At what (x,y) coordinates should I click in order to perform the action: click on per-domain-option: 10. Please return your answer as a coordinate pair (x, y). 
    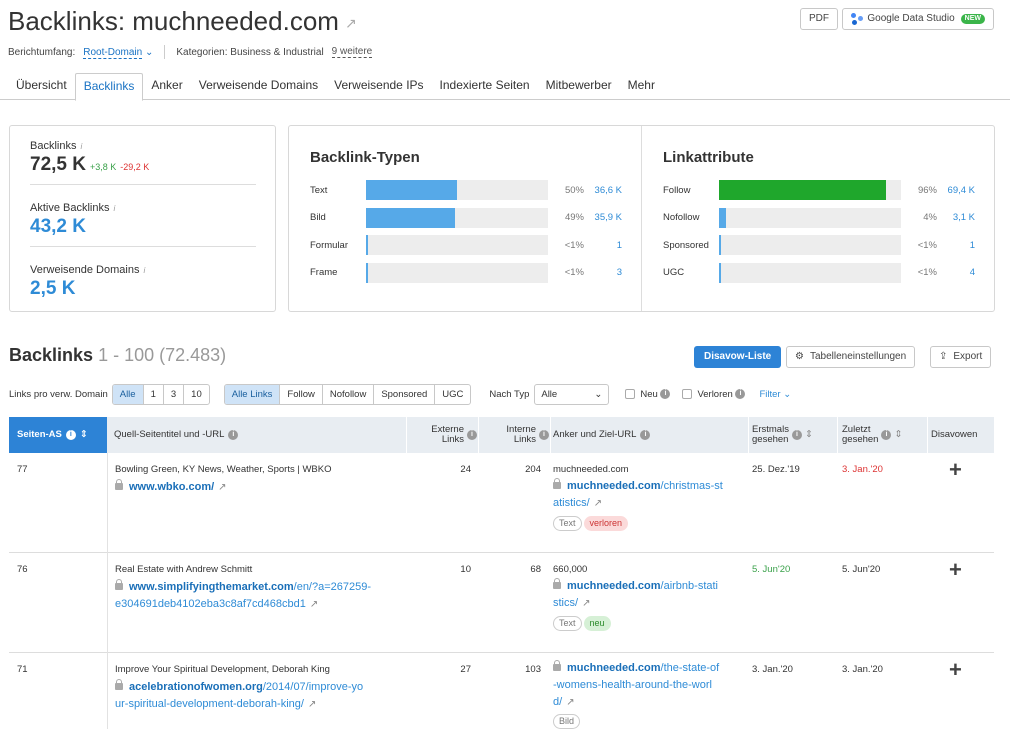
    Looking at the image, I should click on (196, 394).